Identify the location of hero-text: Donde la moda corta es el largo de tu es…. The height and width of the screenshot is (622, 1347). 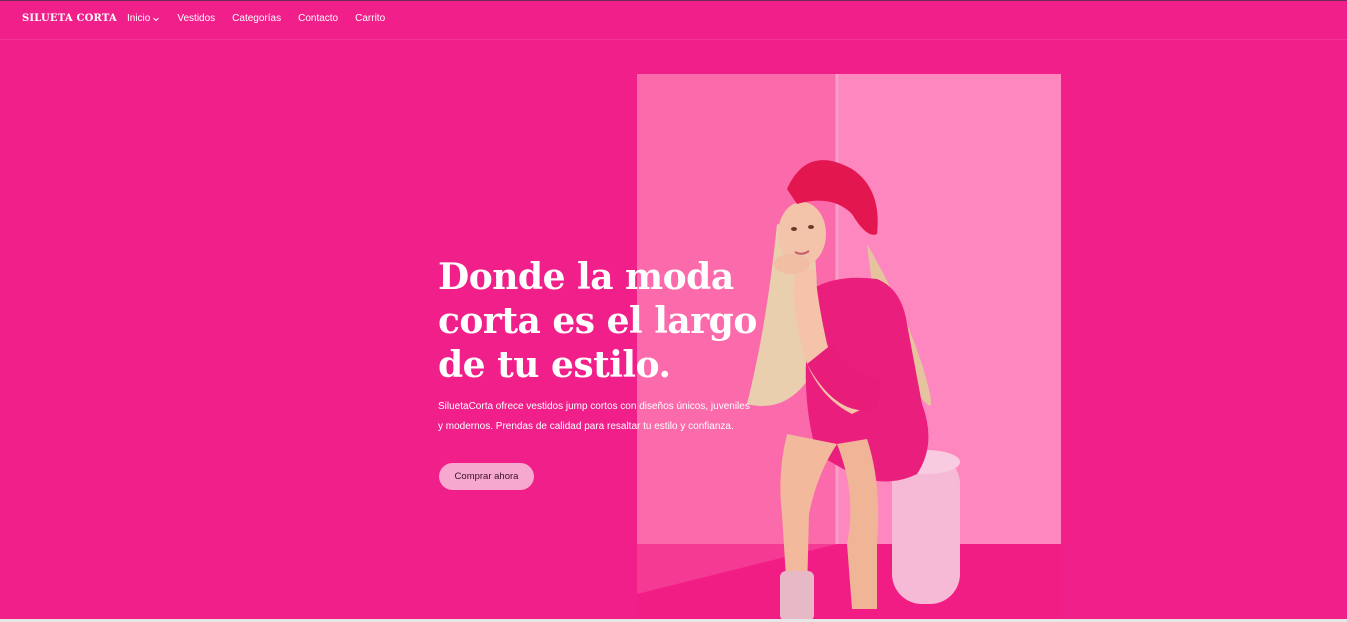
(603, 346).